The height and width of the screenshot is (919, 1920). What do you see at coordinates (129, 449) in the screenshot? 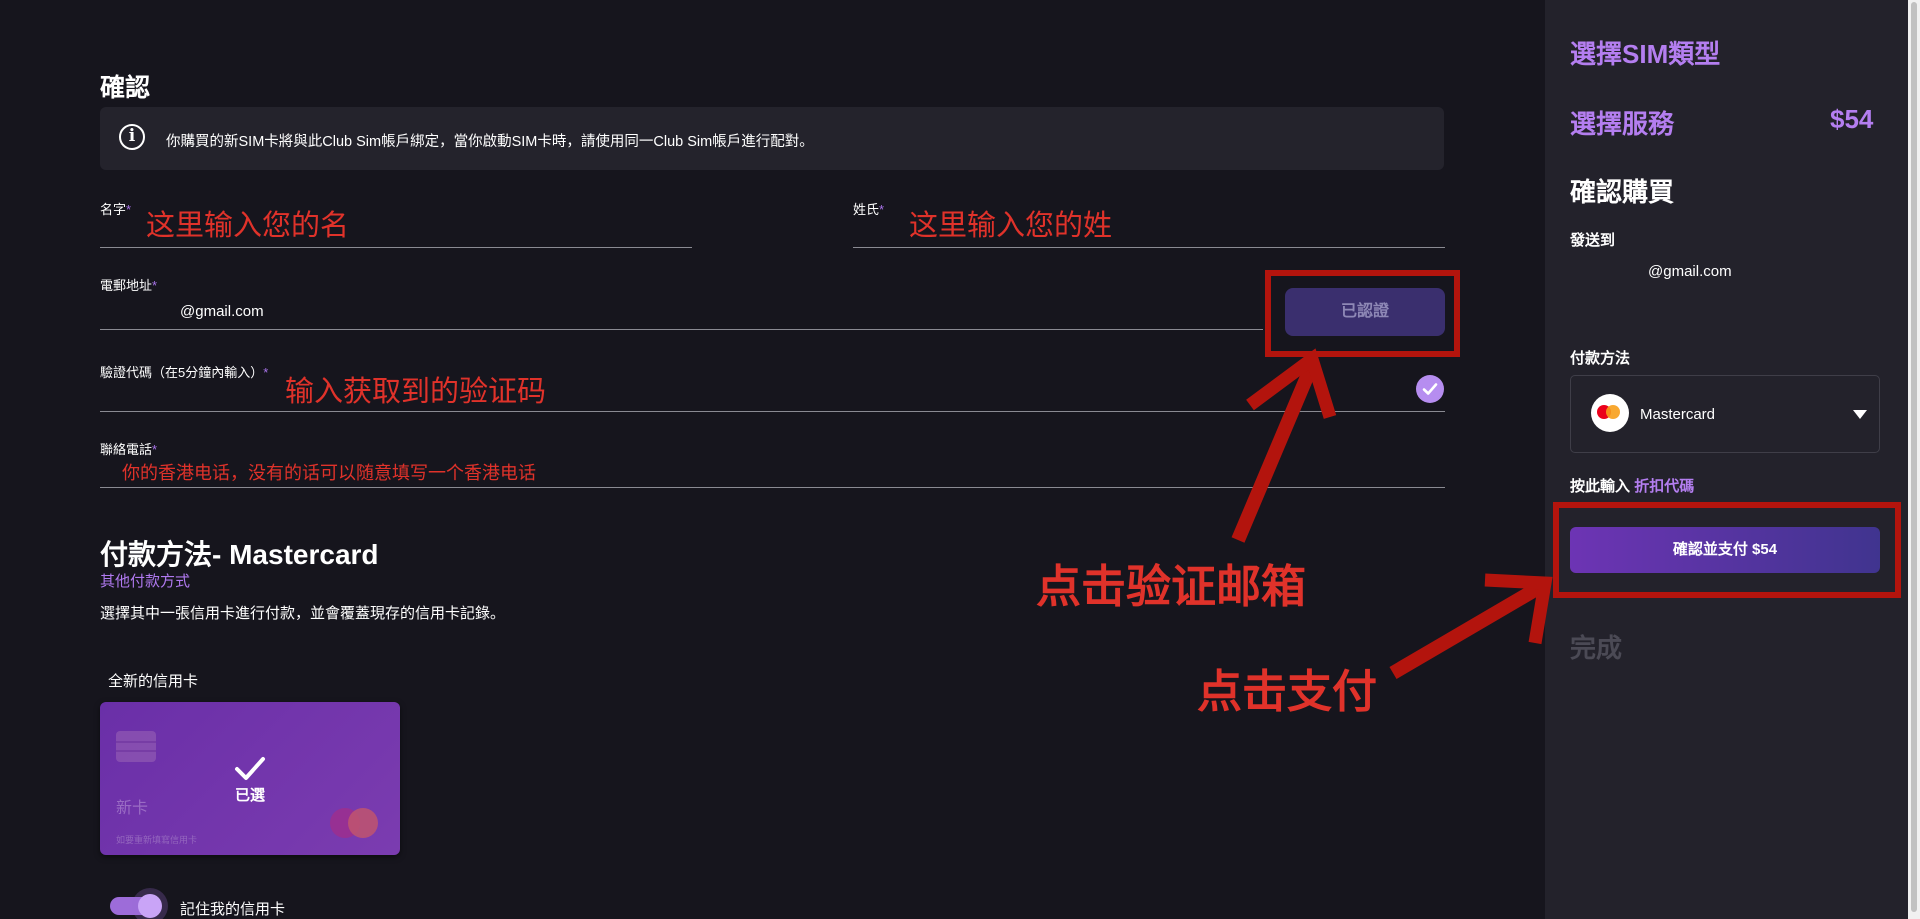
I see `phone-label: 聯絡電話*` at bounding box center [129, 449].